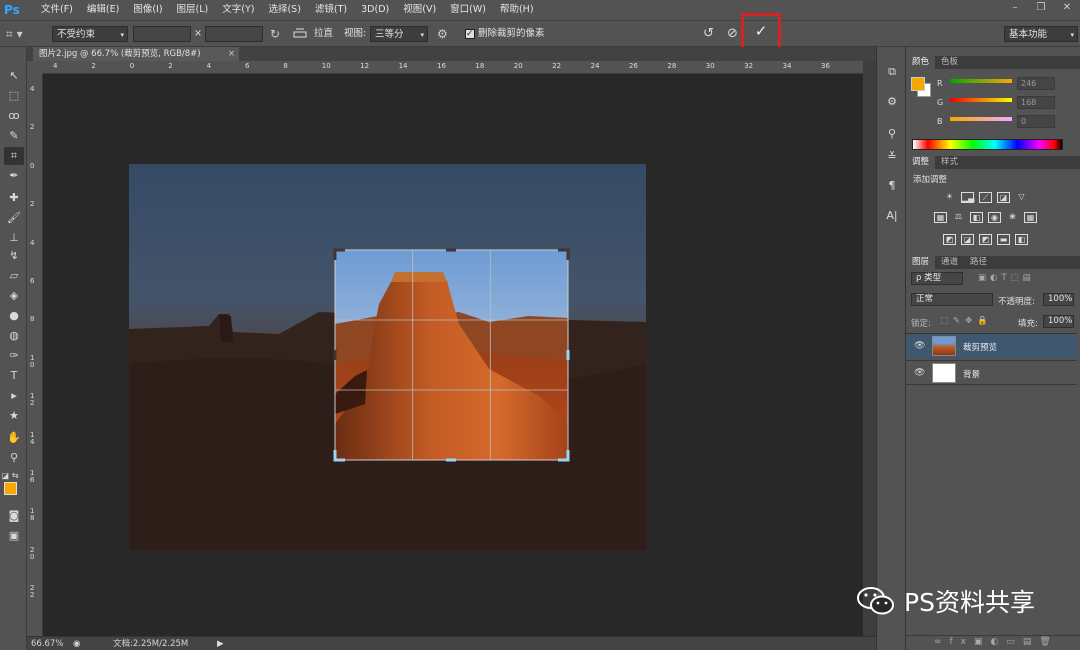 The height and width of the screenshot is (650, 1080). I want to click on menu-type: 文字(Y), so click(238, 10).